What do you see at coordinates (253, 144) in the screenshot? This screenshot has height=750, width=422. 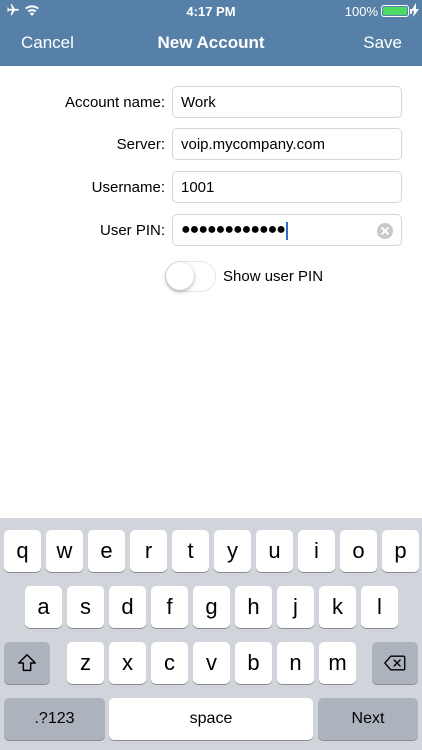 I see `server-value: voip.mycompany.com` at bounding box center [253, 144].